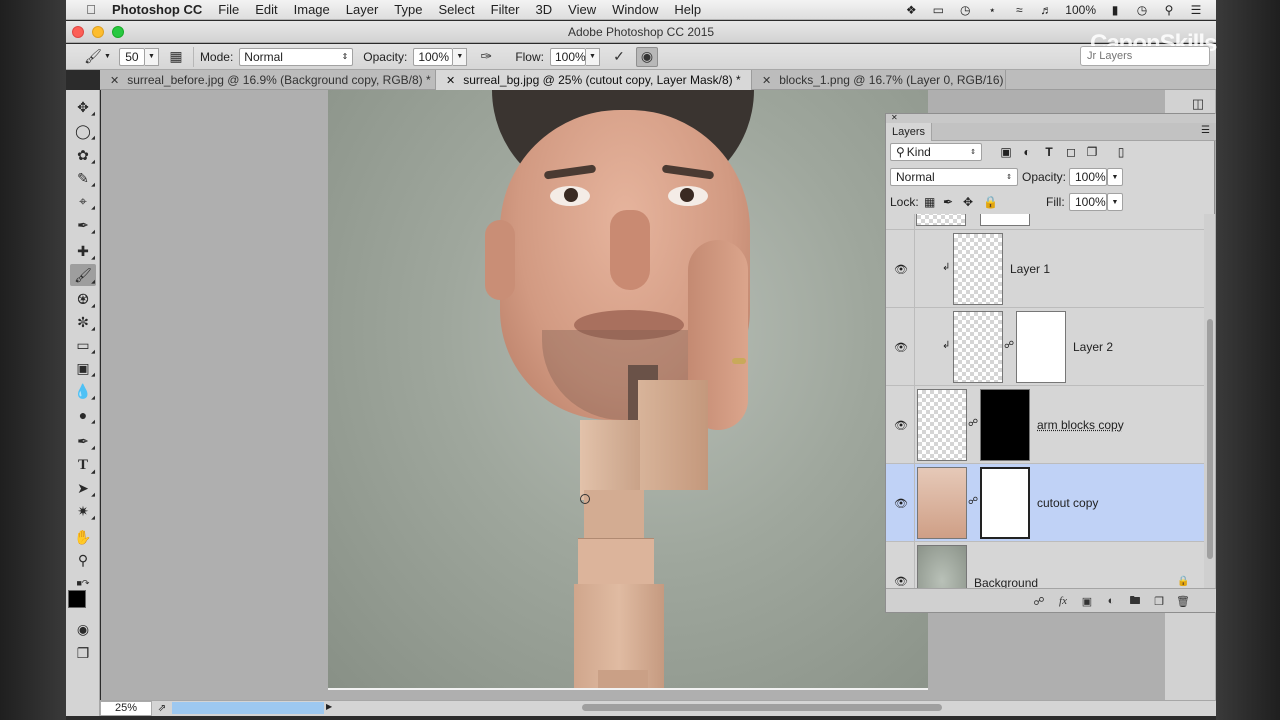 This screenshot has width=1280, height=720. What do you see at coordinates (266, 9) in the screenshot?
I see `menu-edit: Edit` at bounding box center [266, 9].